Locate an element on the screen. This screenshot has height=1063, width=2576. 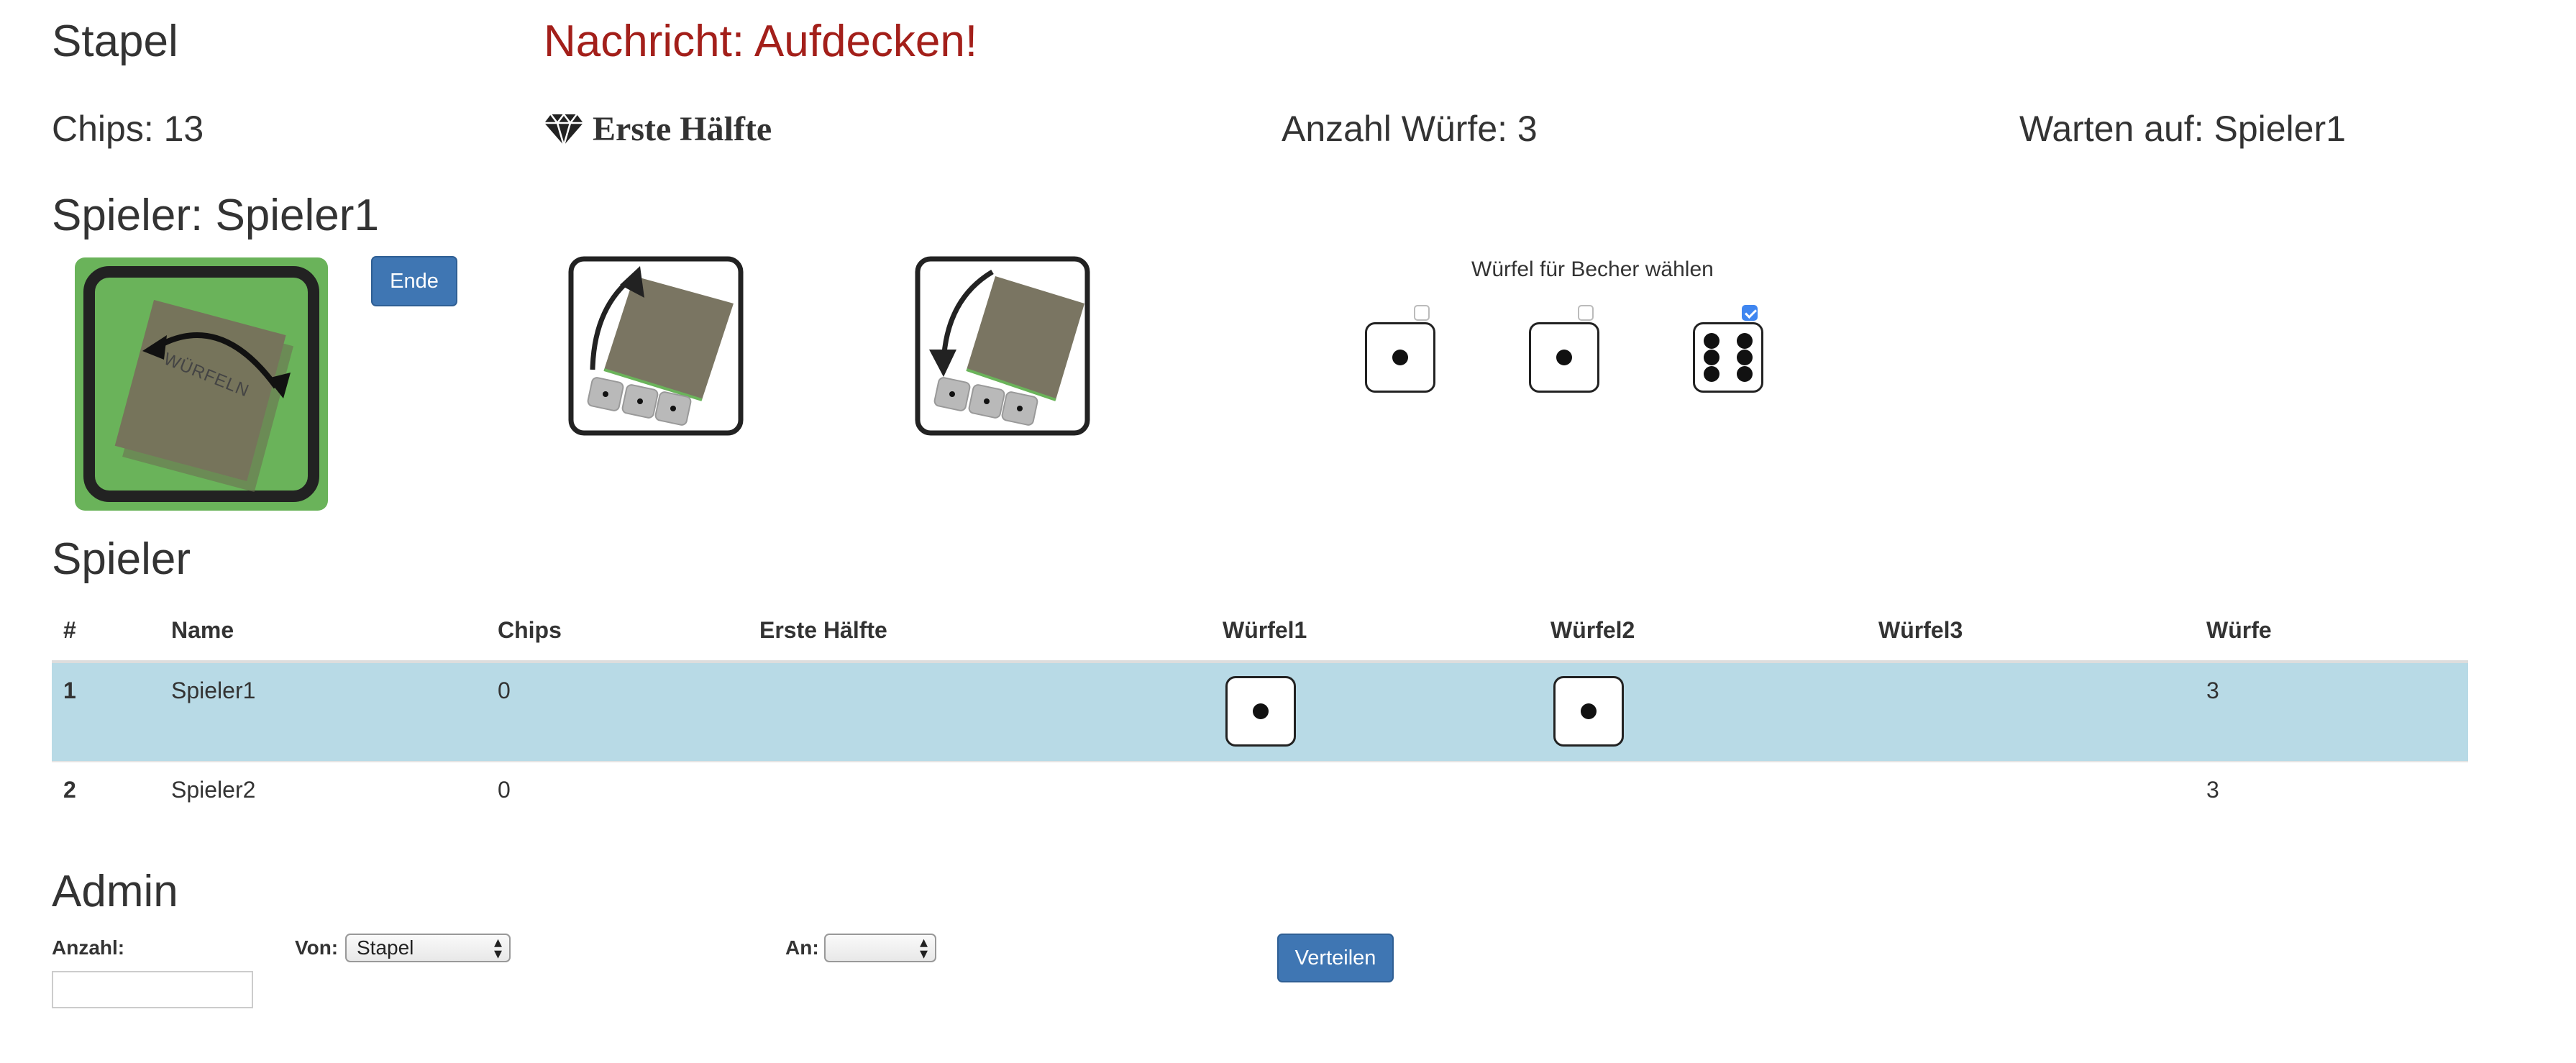
die-1-checkbox is located at coordinates (1422, 313).